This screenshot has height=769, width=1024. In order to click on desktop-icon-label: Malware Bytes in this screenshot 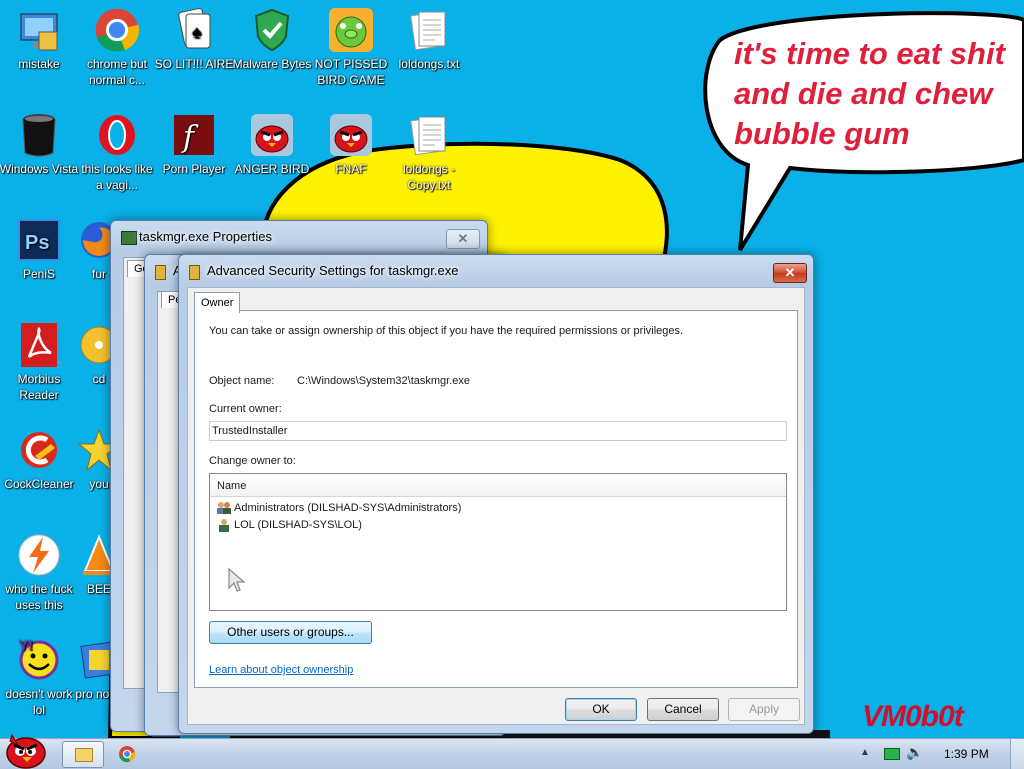, I will do `click(272, 64)`.